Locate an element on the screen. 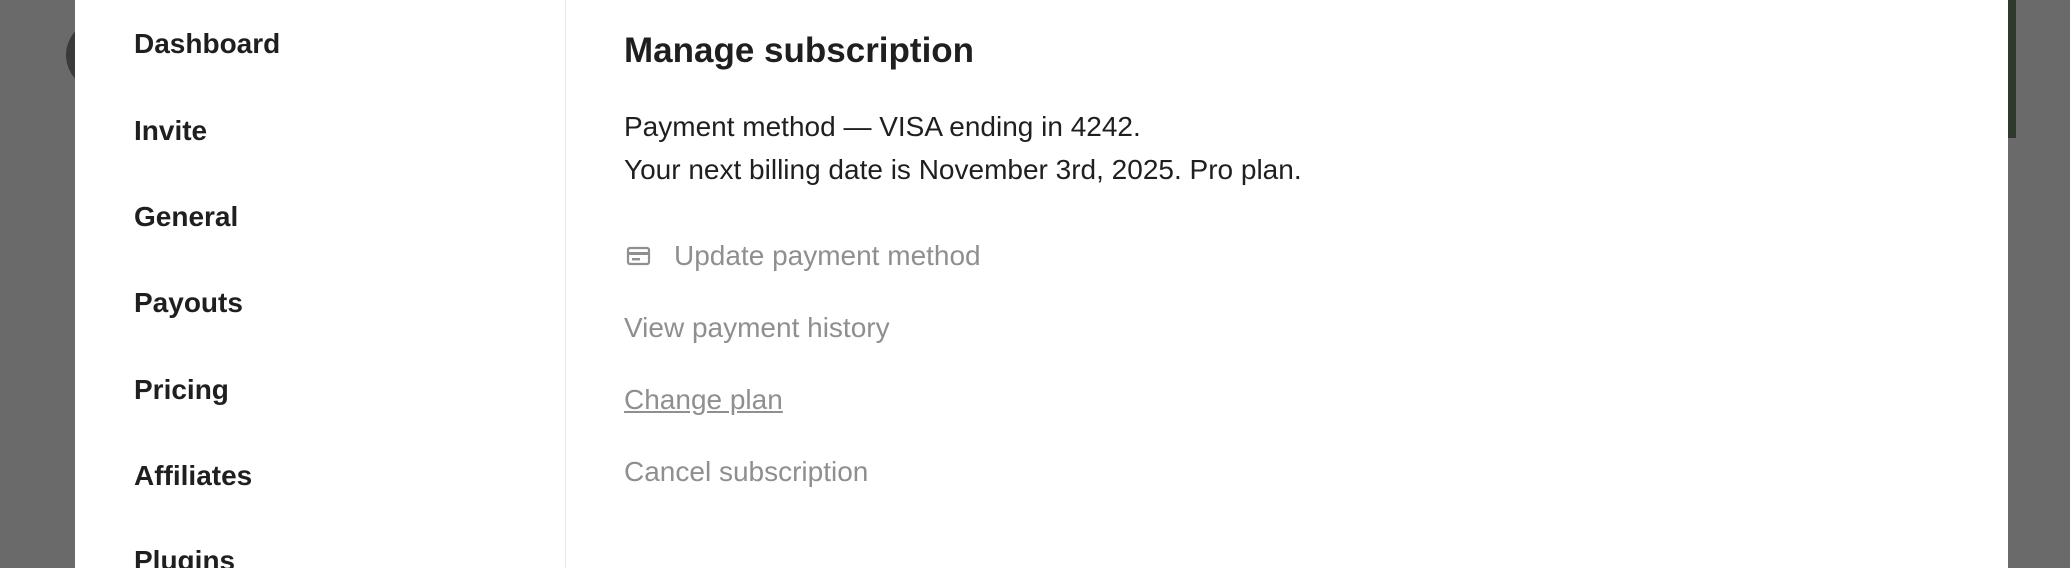 Image resolution: width=2070 pixels, height=568 pixels. sidebar-item-plugins: Plugins is located at coordinates (184, 556).